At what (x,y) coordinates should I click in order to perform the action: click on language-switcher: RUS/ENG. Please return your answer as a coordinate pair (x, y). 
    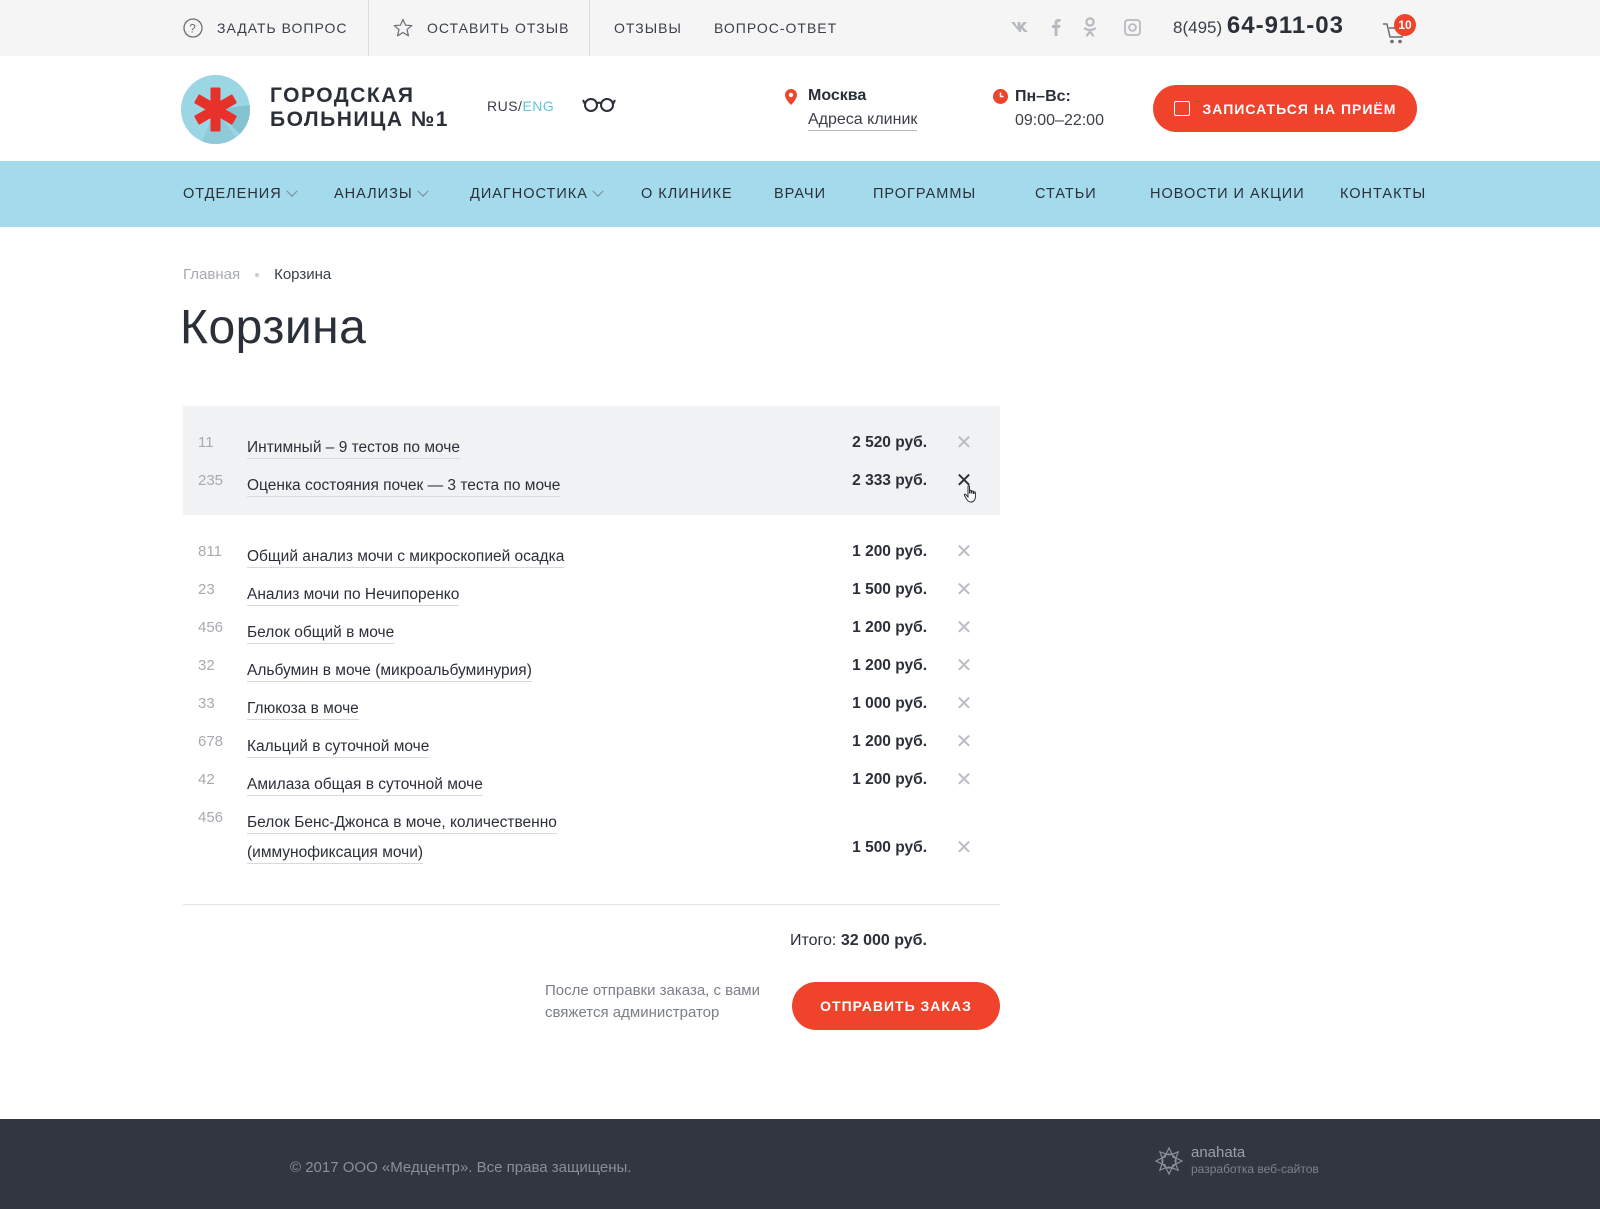
    Looking at the image, I should click on (520, 106).